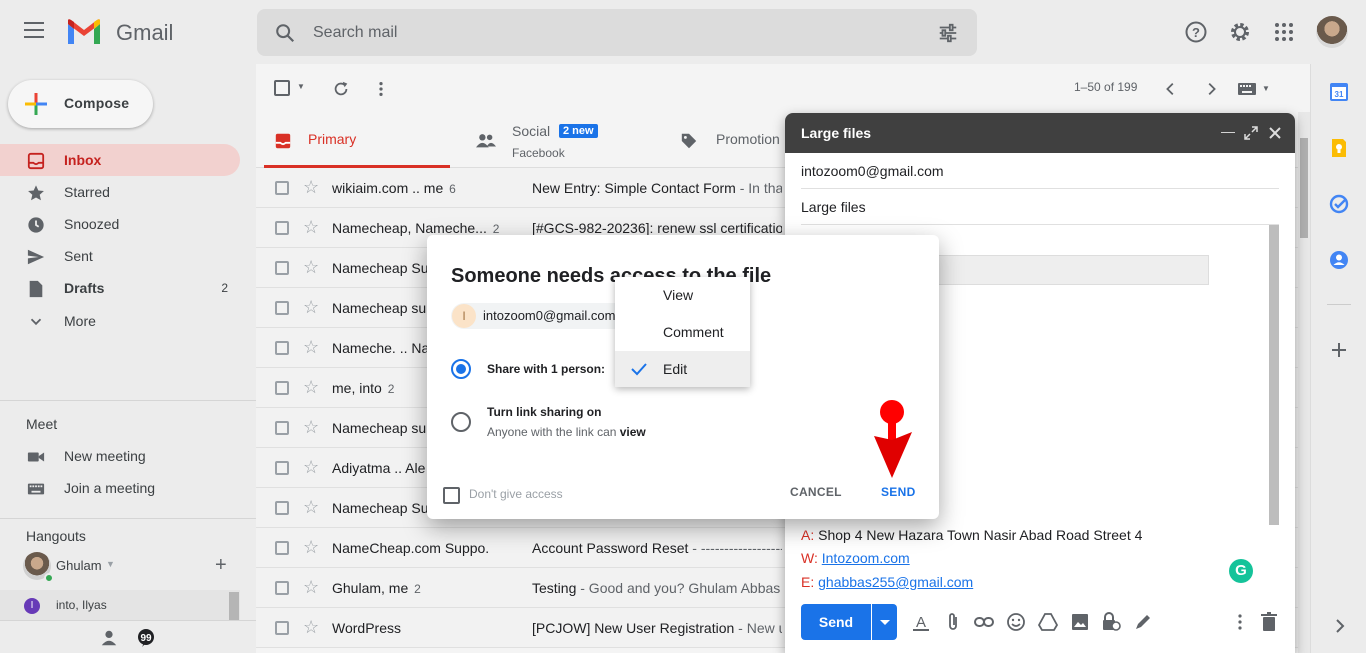 The image size is (1366, 653). What do you see at coordinates (895, 582) in the screenshot?
I see `email-link: ghabbas255@gmail.com` at bounding box center [895, 582].